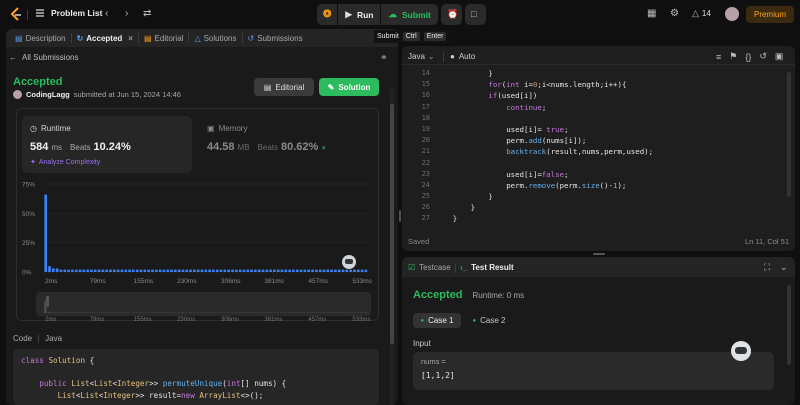 Image resolution: width=800 pixels, height=405 pixels. What do you see at coordinates (286, 144) in the screenshot?
I see `memory-card: ▣ Memory 44.58 MB Beats 80.62% ●` at bounding box center [286, 144].